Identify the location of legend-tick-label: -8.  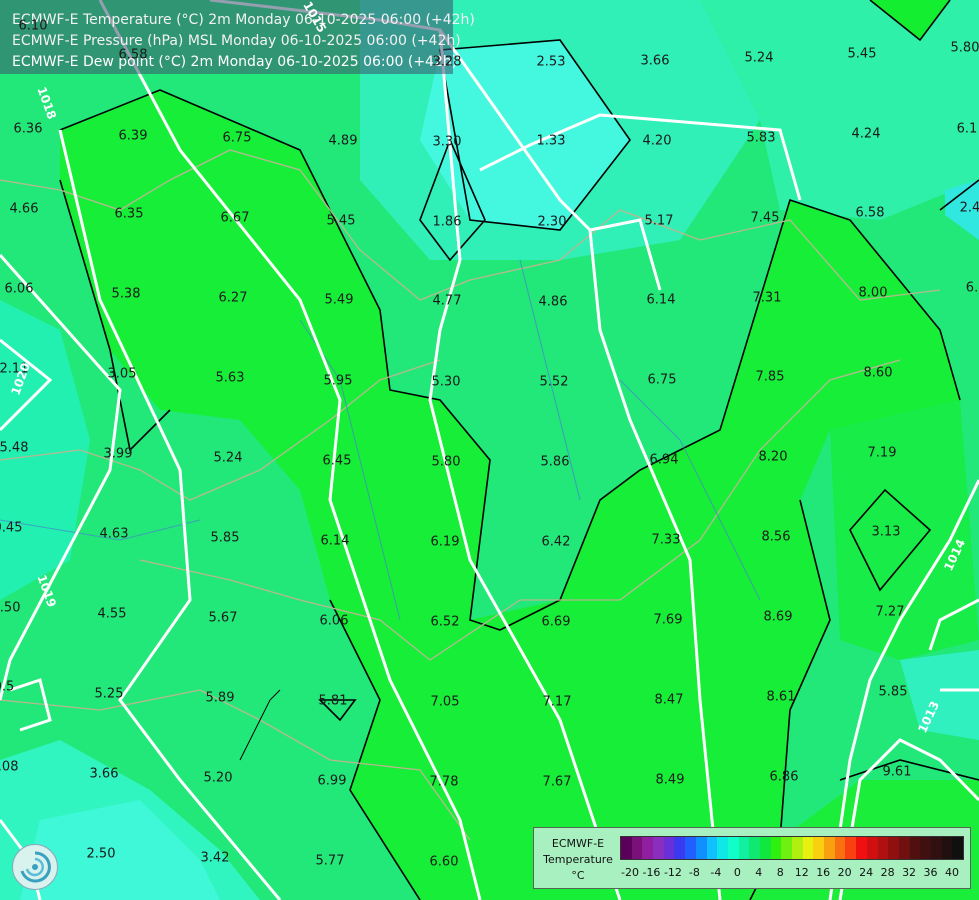
(694, 872).